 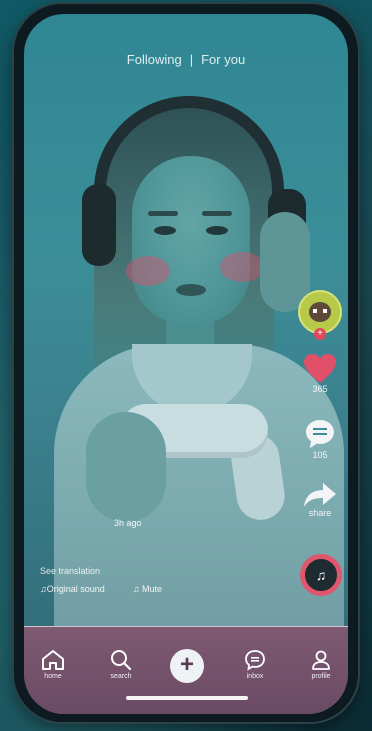 I want to click on follow-button: +, so click(x=320, y=334).